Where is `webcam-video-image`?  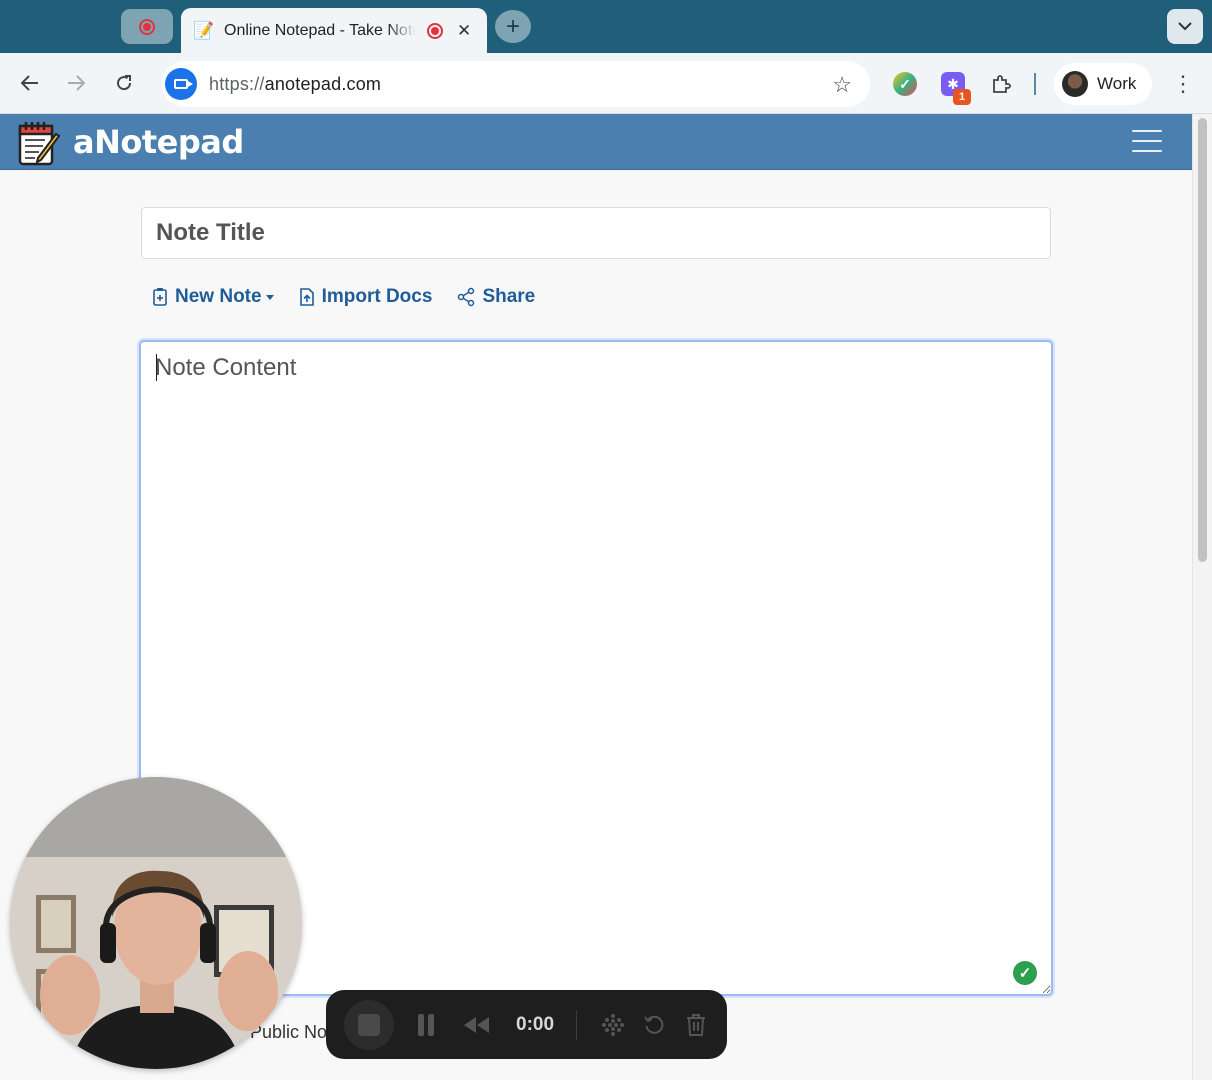 webcam-video-image is located at coordinates (156, 923).